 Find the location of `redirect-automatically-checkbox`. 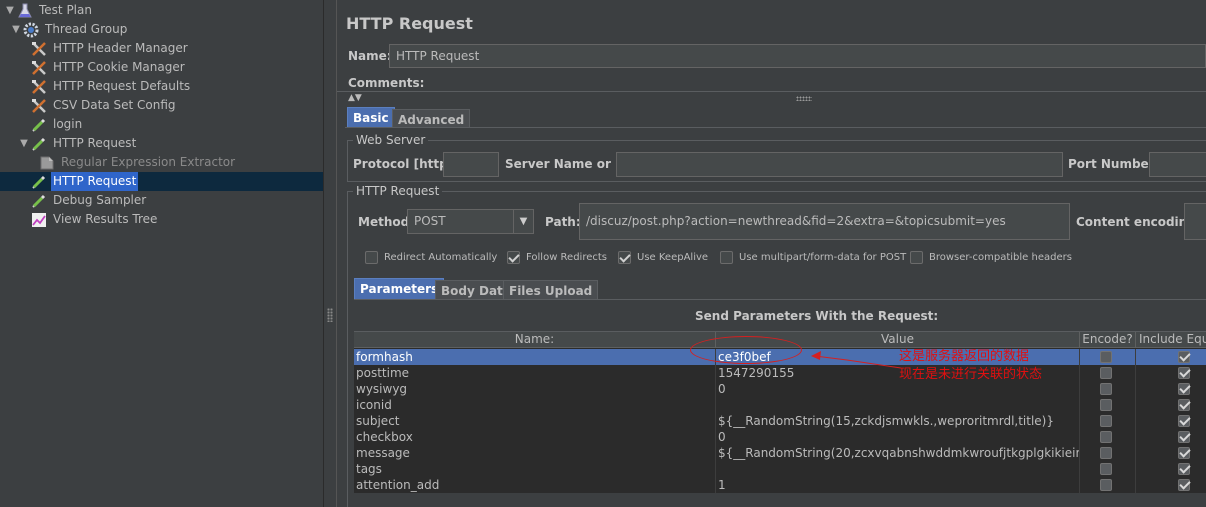

redirect-automatically-checkbox is located at coordinates (371, 257).